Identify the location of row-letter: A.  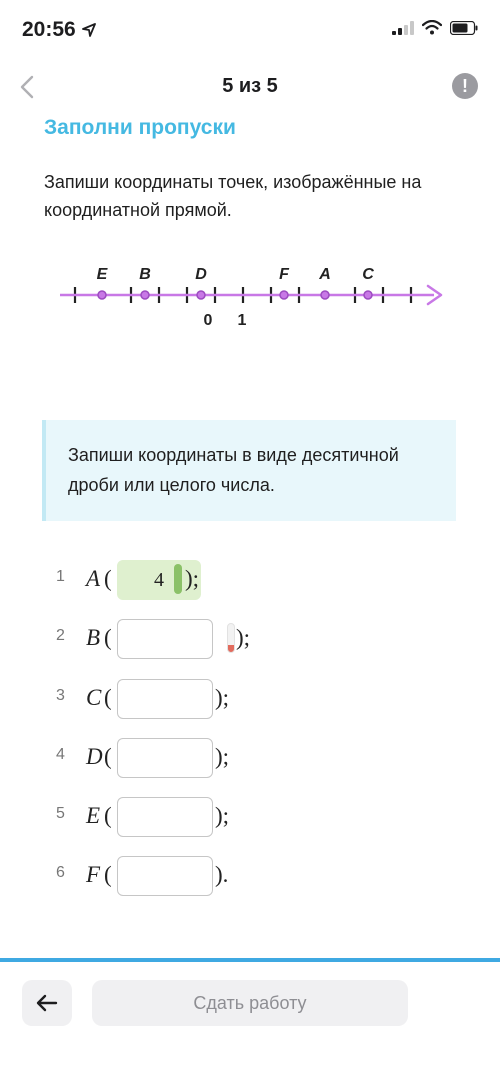
(93, 578).